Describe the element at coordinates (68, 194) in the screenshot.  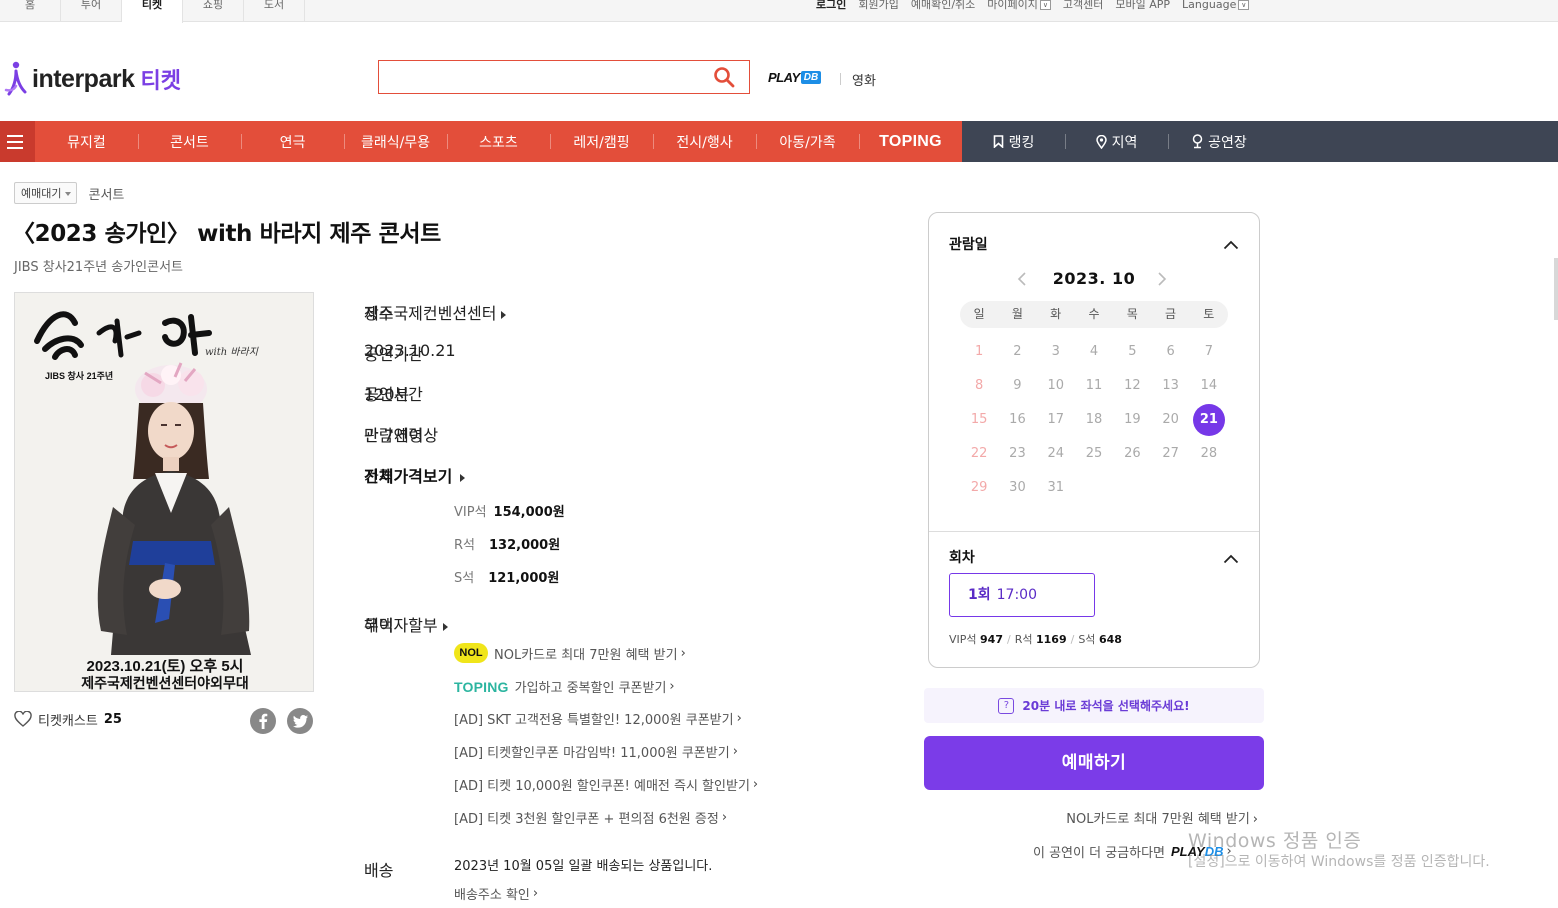
I see `caret-down-icon` at that location.